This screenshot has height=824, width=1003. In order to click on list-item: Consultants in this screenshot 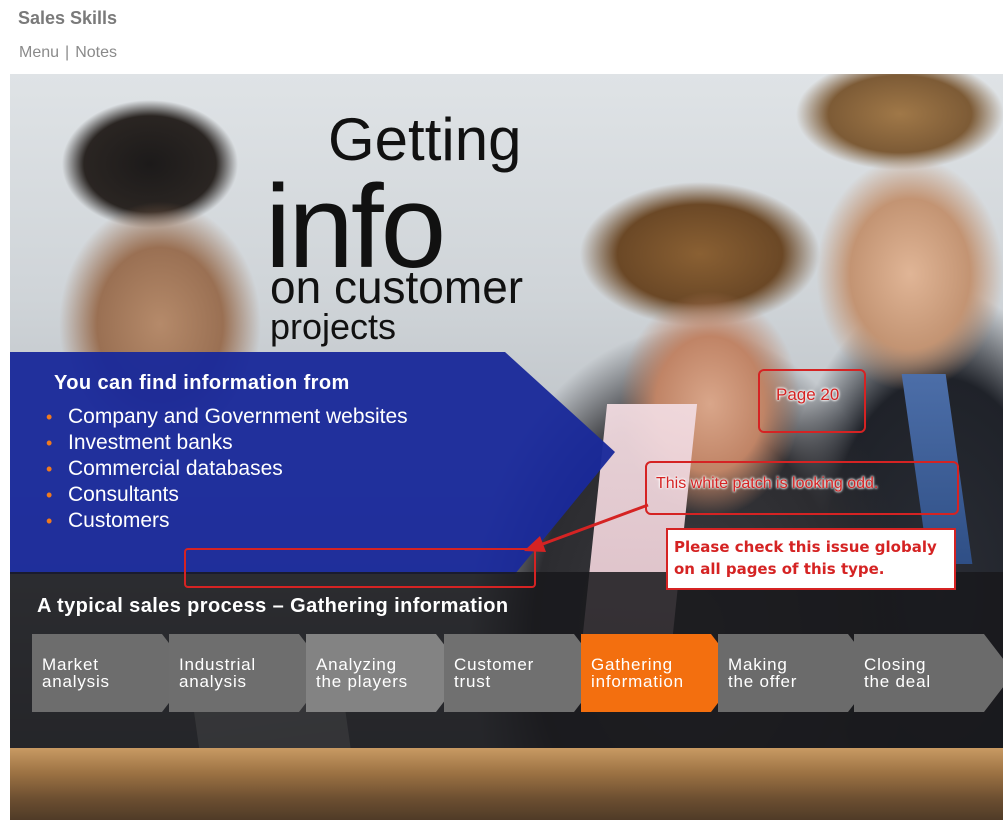, I will do `click(227, 495)`.